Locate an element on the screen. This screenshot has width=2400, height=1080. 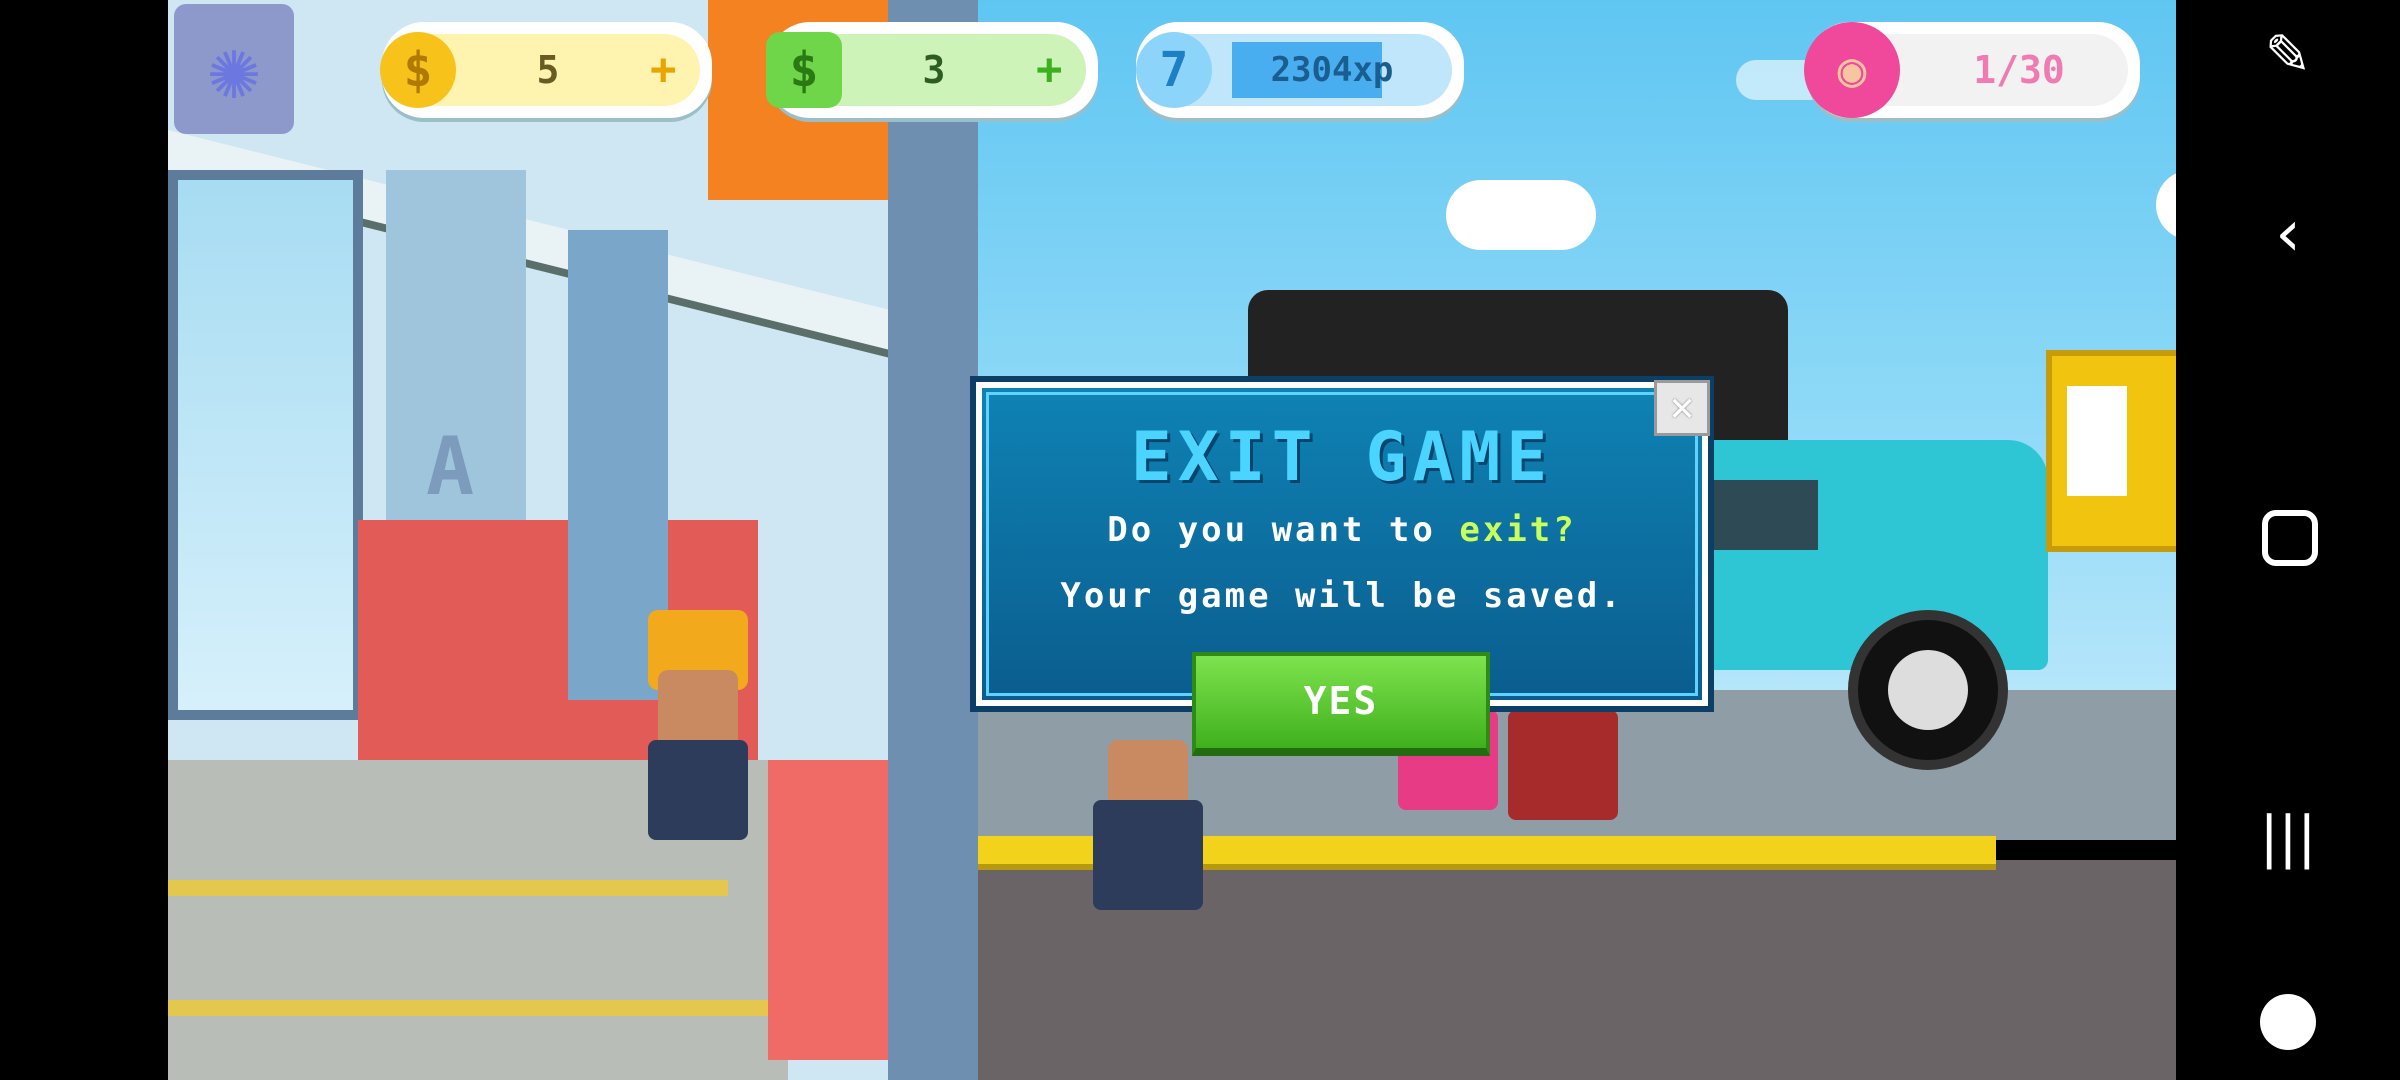
platform-sign: A is located at coordinates (450, 466).